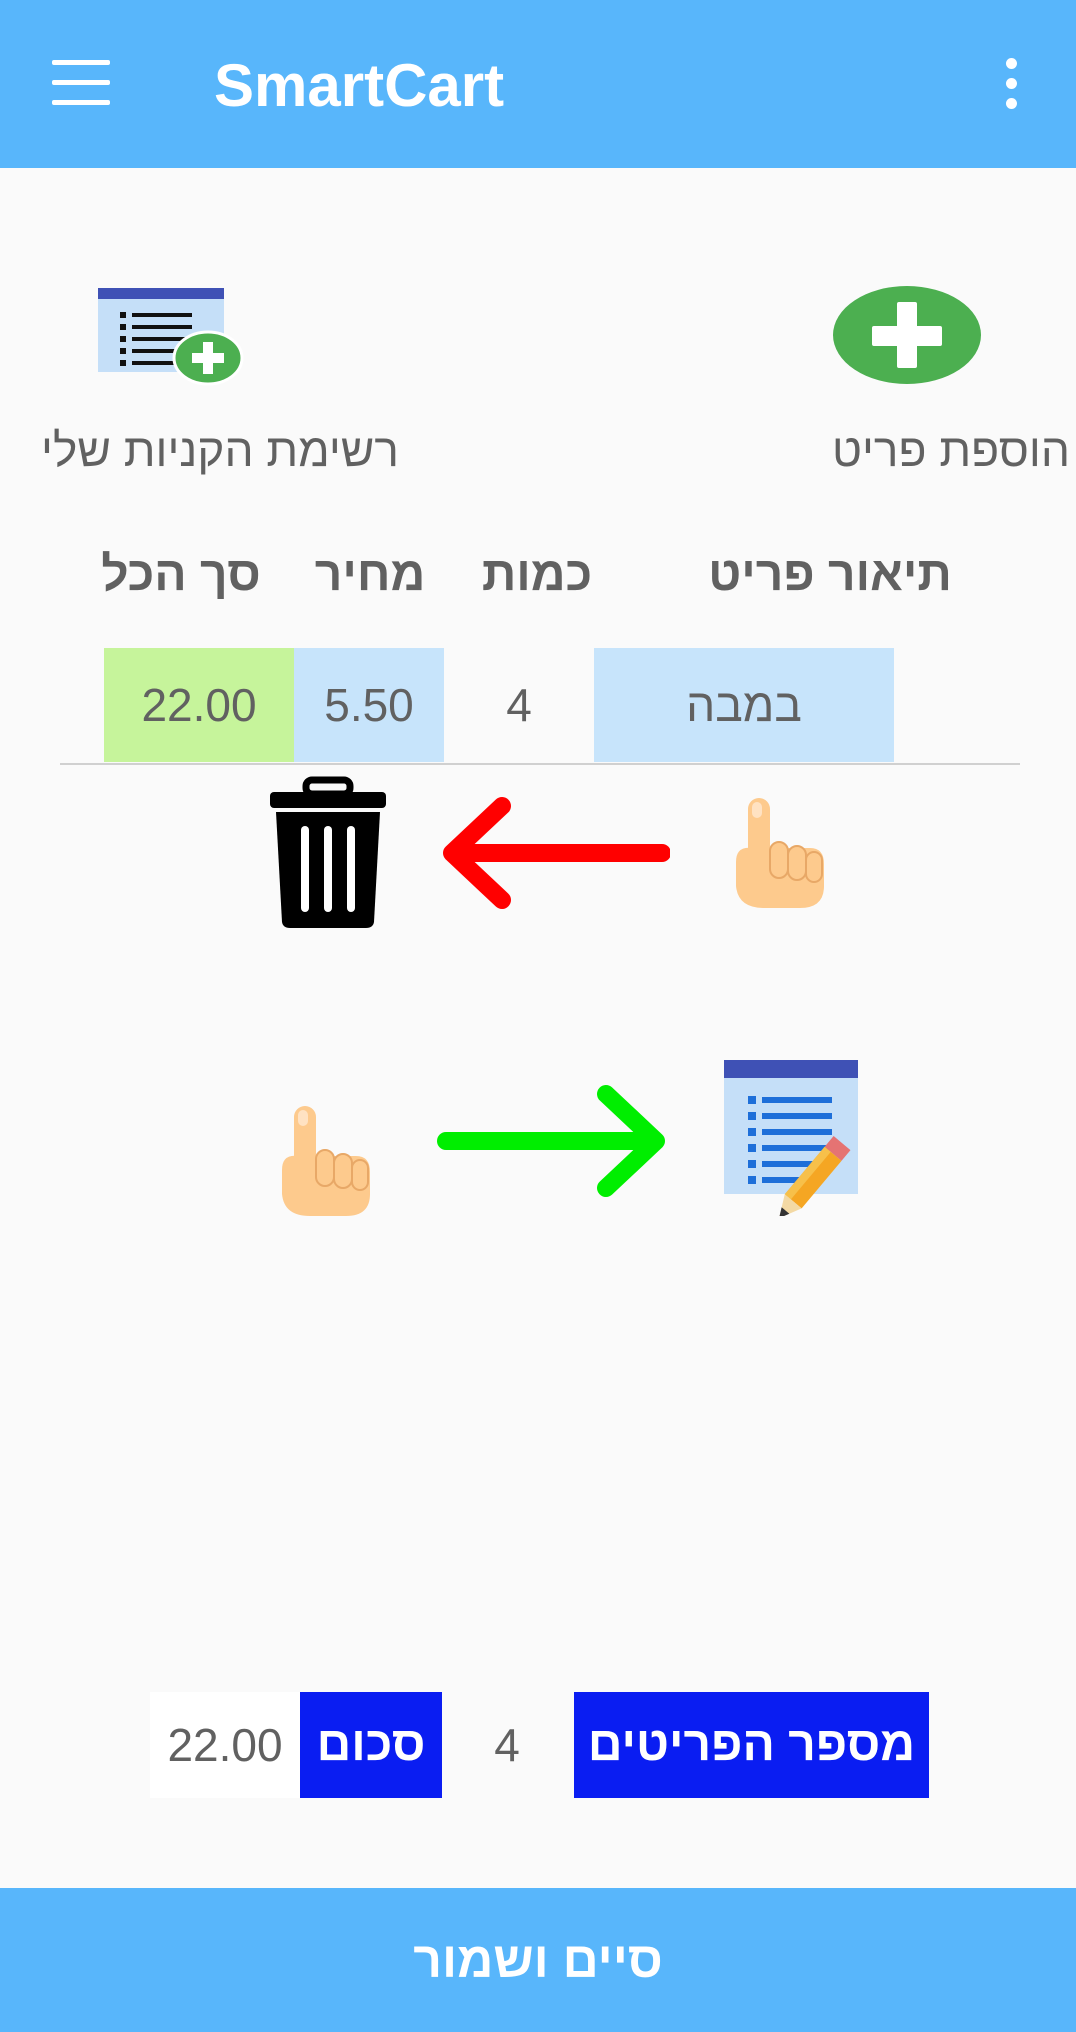  What do you see at coordinates (507, 1745) in the screenshot?
I see `items-count-value: 4` at bounding box center [507, 1745].